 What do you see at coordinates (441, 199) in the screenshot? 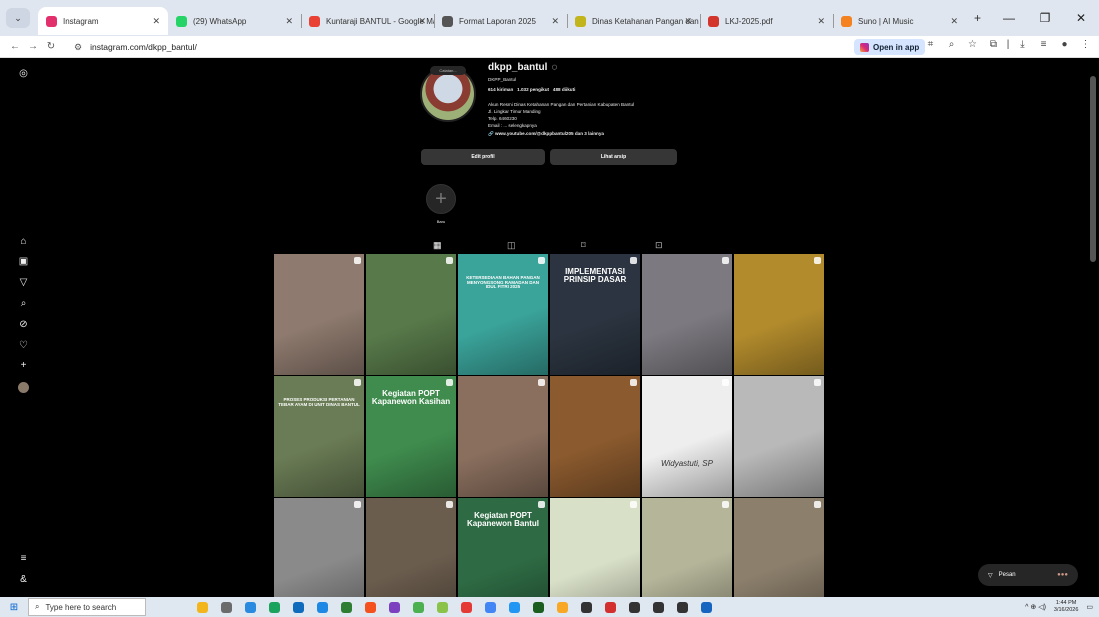
I see `new-highlight-button: +` at bounding box center [441, 199].